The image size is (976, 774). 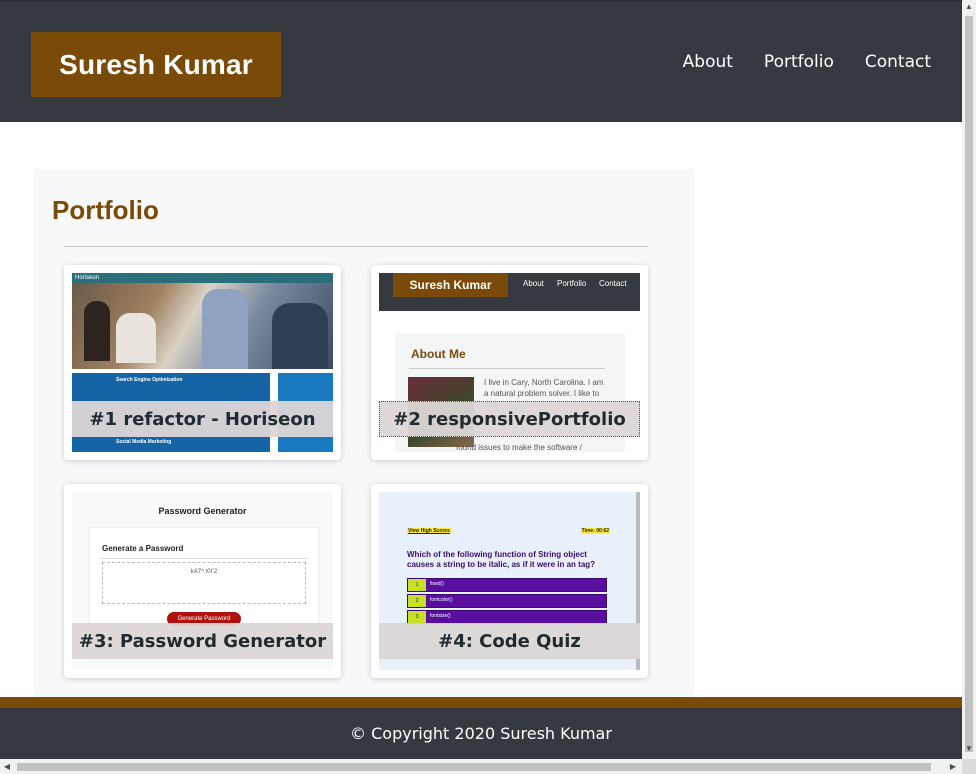 I want to click on thumb-label: Search Engine Optimization, so click(x=149, y=380).